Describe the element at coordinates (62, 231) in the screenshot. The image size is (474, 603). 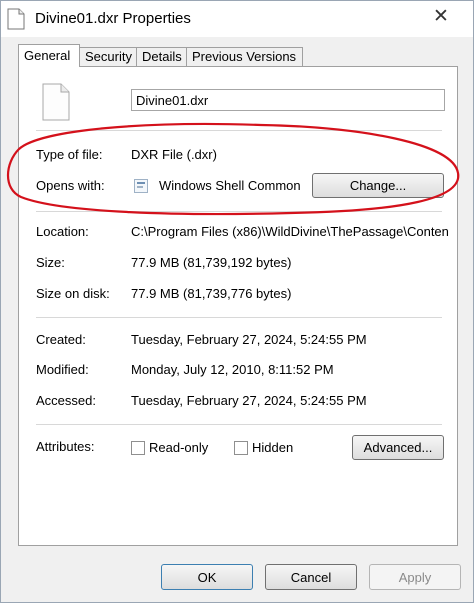
I see `location-label: Location:` at that location.